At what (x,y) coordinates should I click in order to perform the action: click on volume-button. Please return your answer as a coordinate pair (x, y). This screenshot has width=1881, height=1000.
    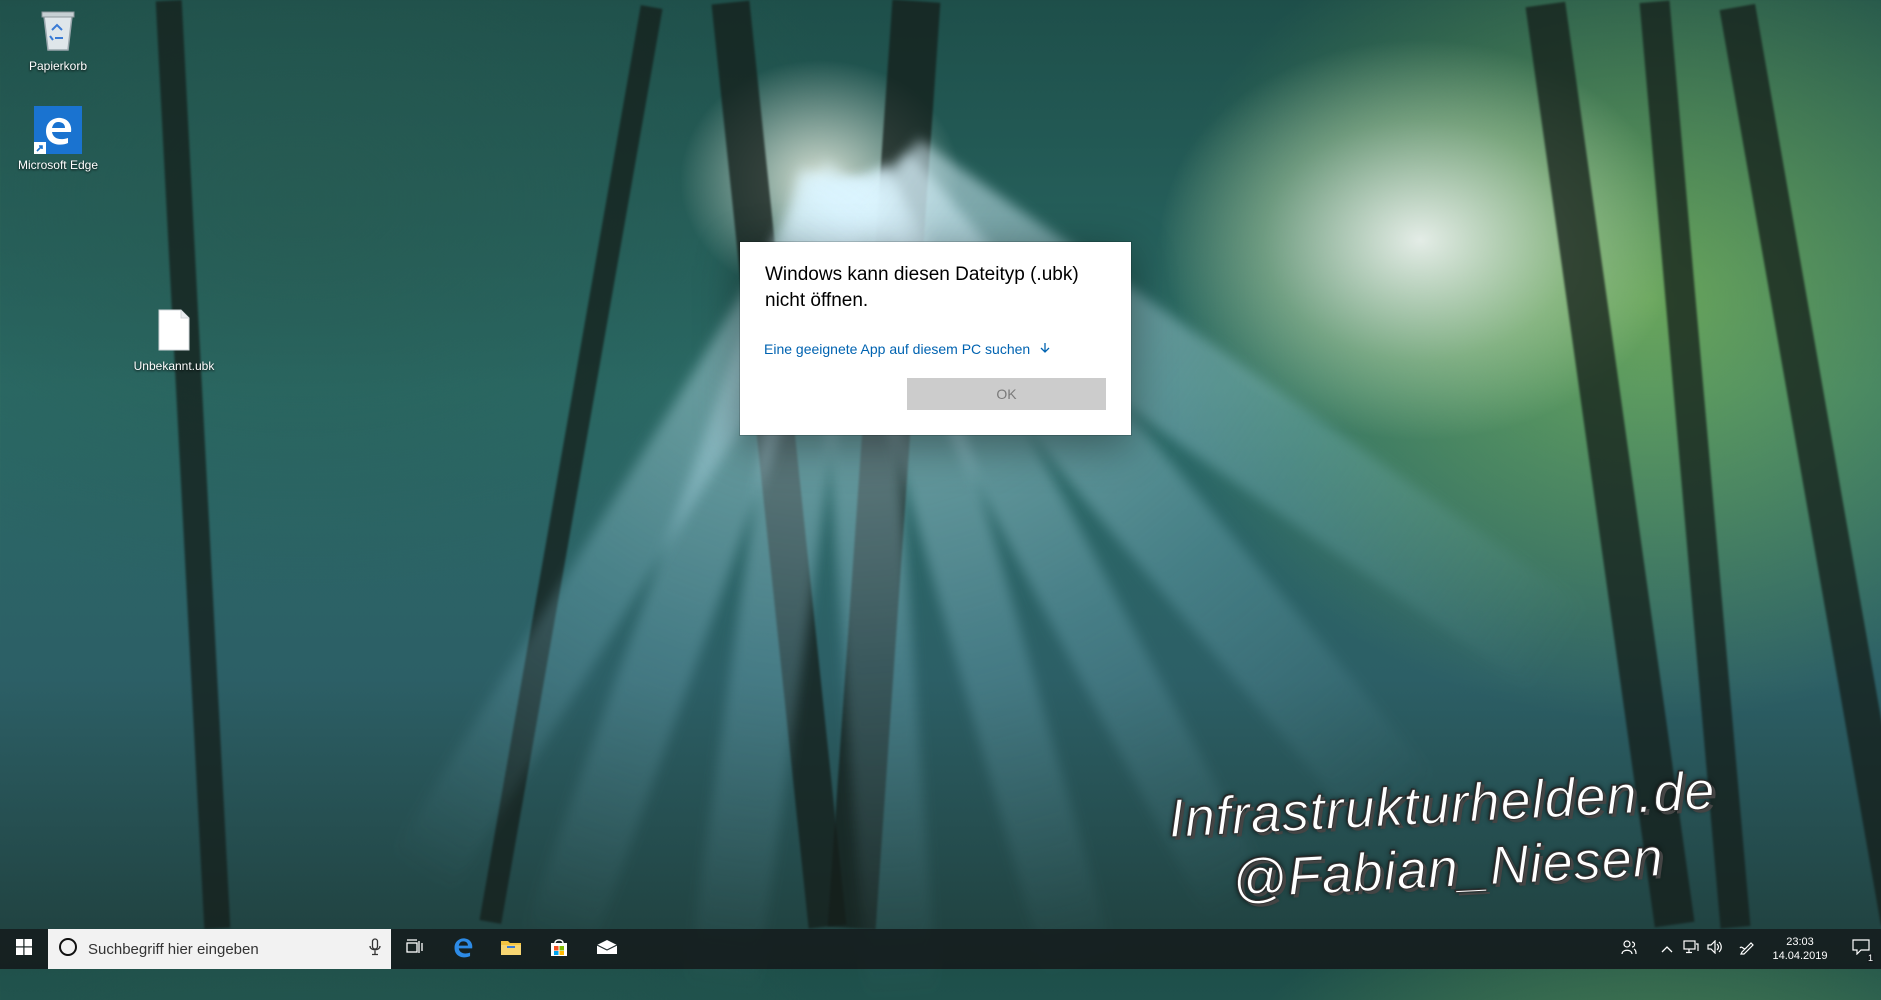
    Looking at the image, I should click on (1715, 949).